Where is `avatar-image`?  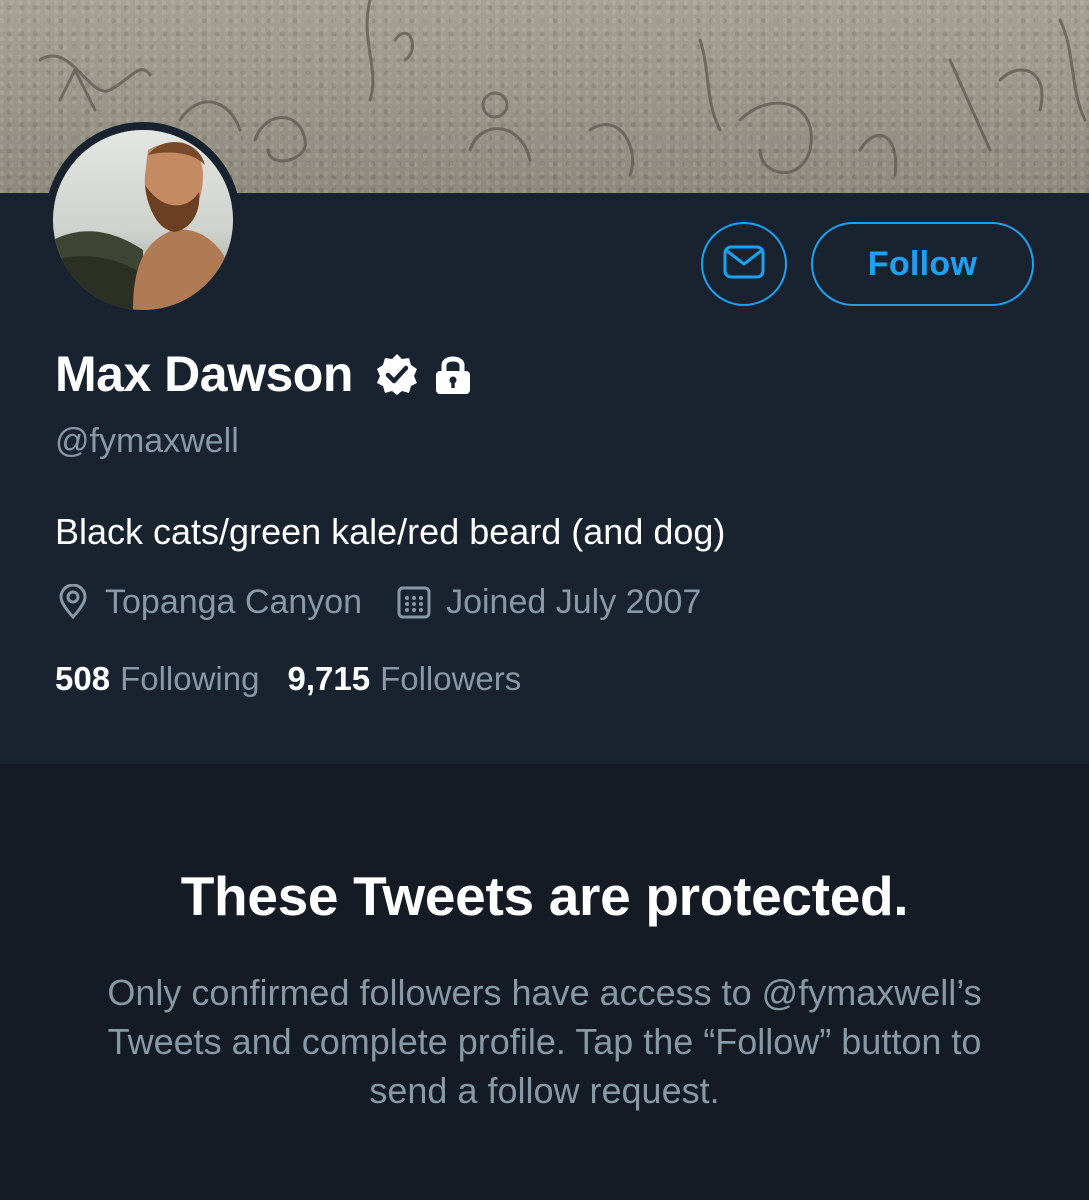
avatar-image is located at coordinates (143, 220).